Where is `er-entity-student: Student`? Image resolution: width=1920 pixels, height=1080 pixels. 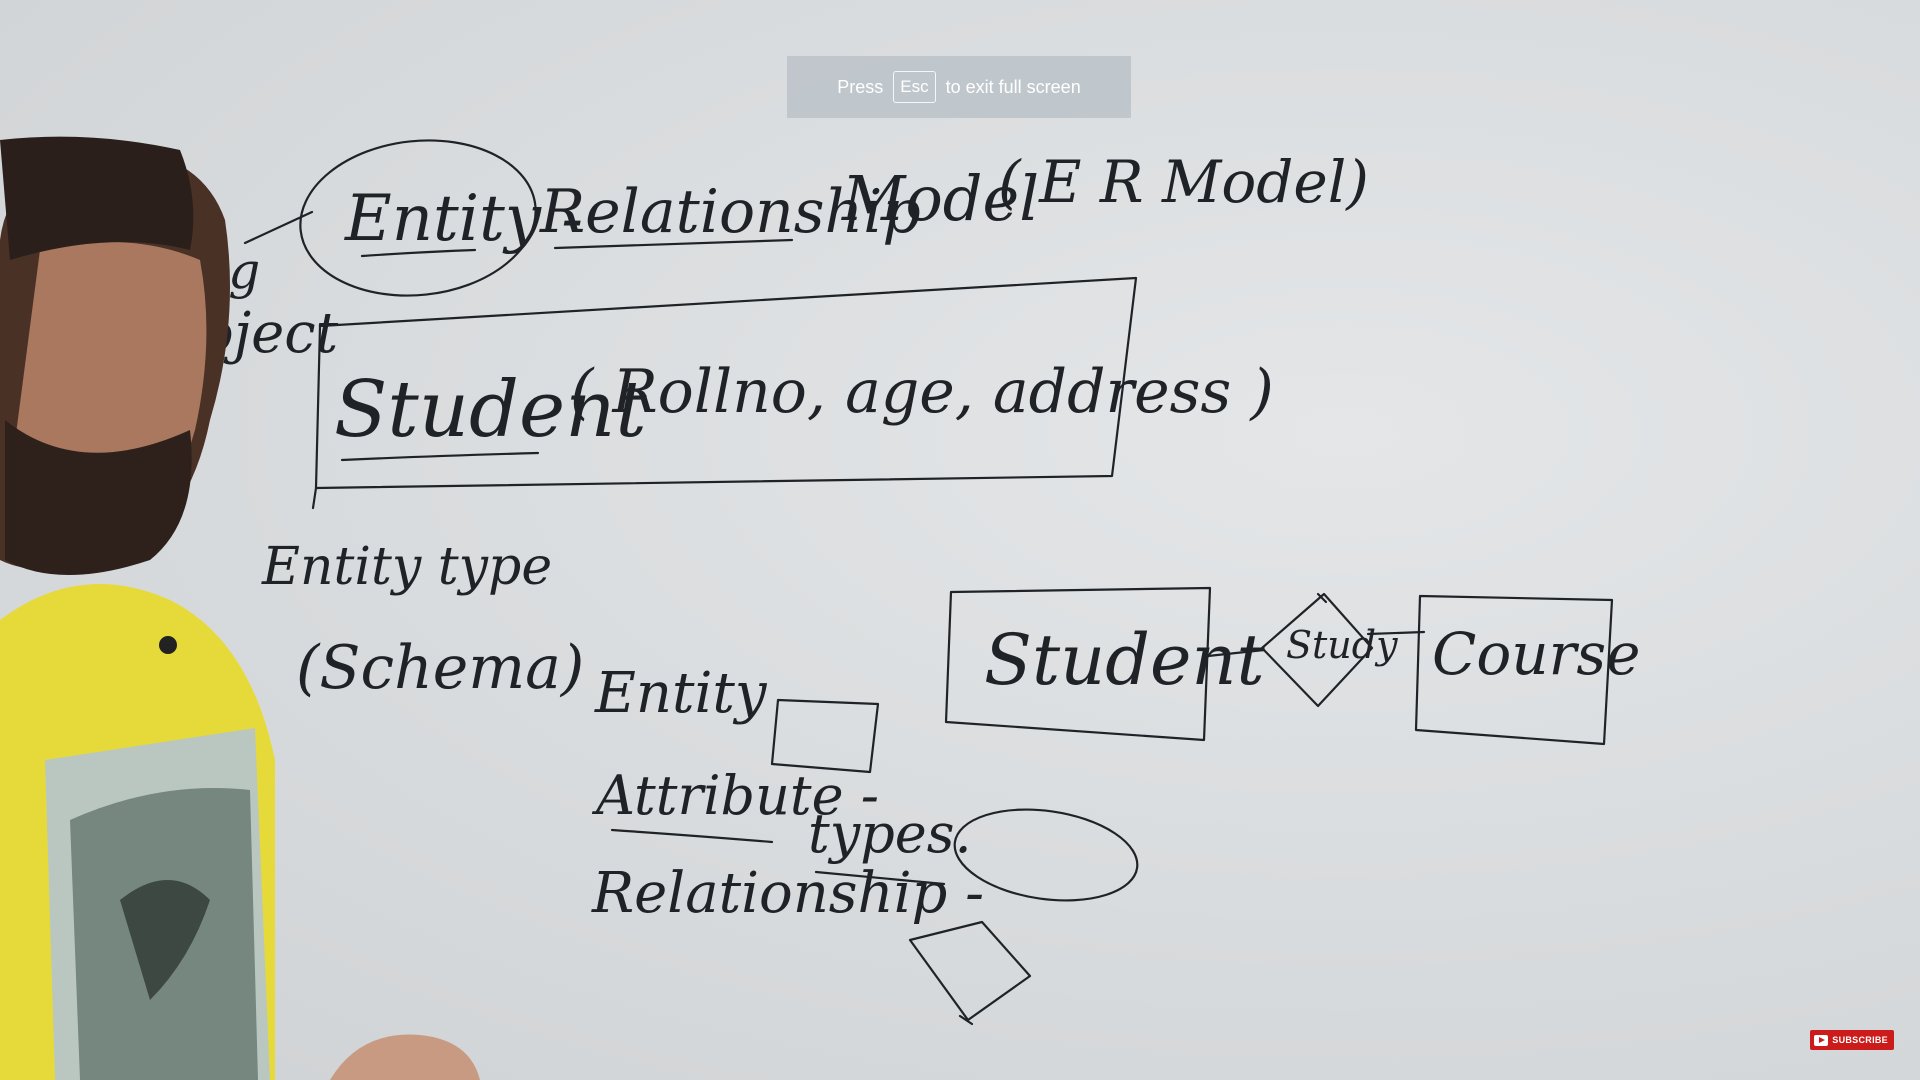 er-entity-student: Student is located at coordinates (1124, 660).